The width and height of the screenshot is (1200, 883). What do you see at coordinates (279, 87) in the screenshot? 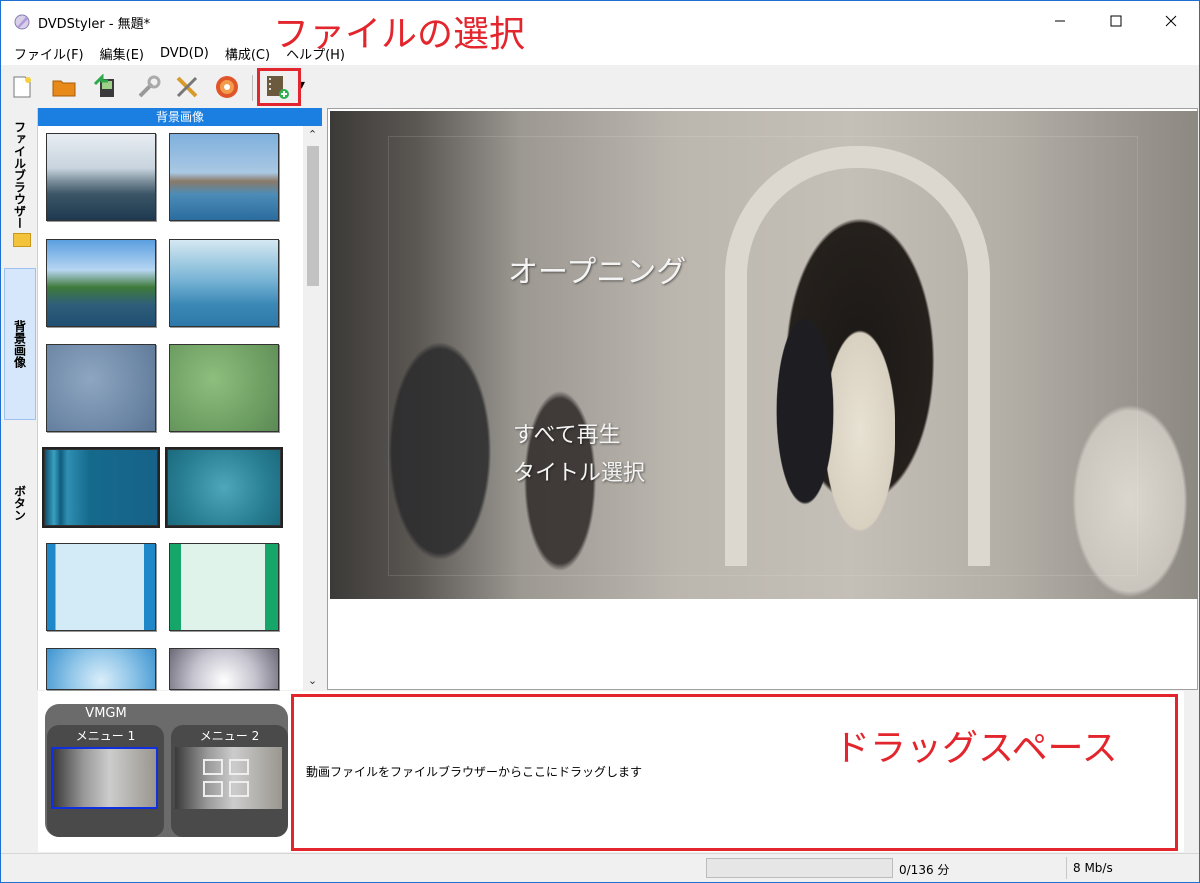
I see `file-select-highlight` at bounding box center [279, 87].